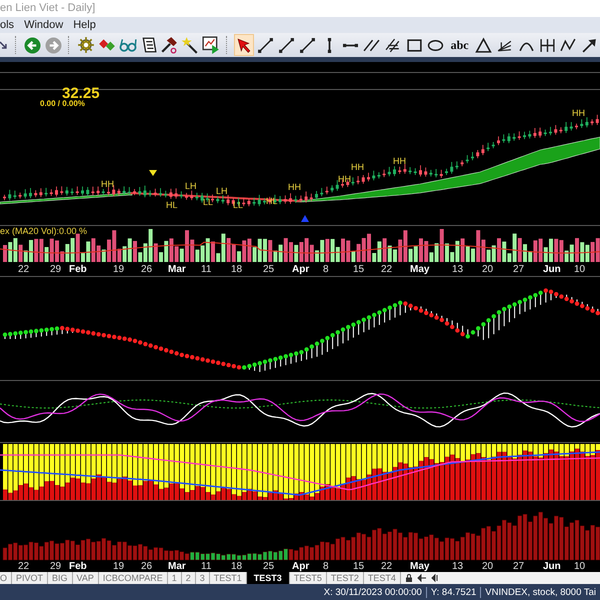 This screenshot has height=600, width=600. What do you see at coordinates (6, 578) in the screenshot?
I see `sheet-tab: O` at bounding box center [6, 578].